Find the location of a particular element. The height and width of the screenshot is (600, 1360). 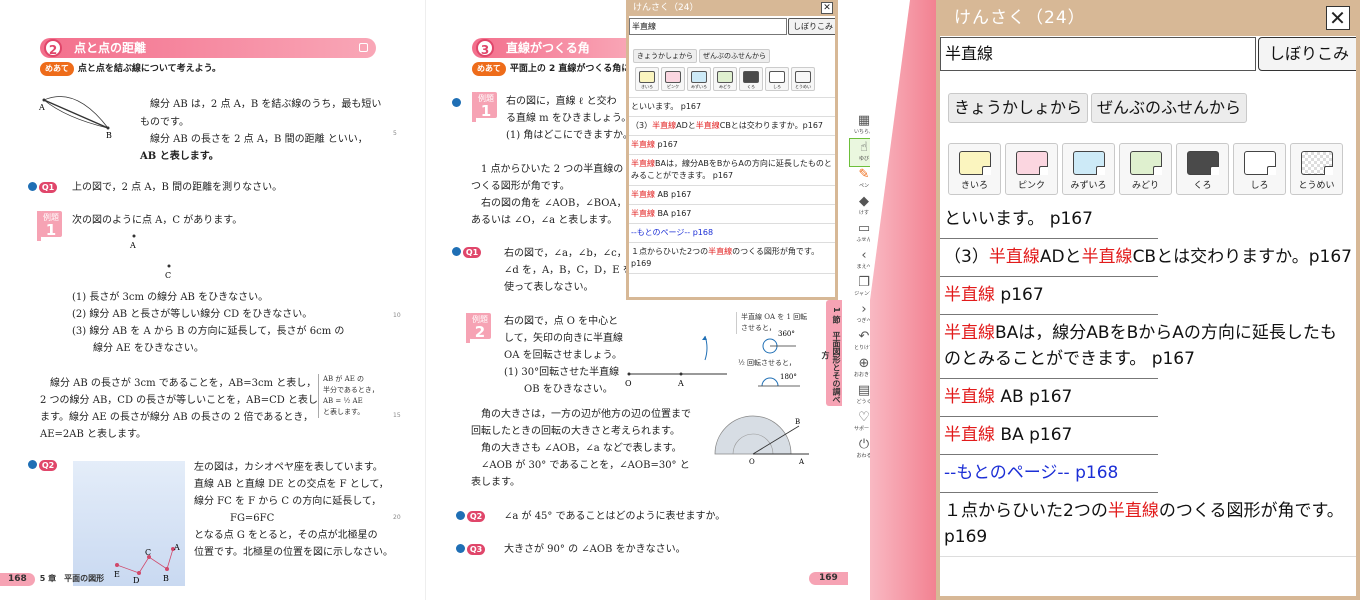

color-chip: くろ is located at coordinates (1202, 169).